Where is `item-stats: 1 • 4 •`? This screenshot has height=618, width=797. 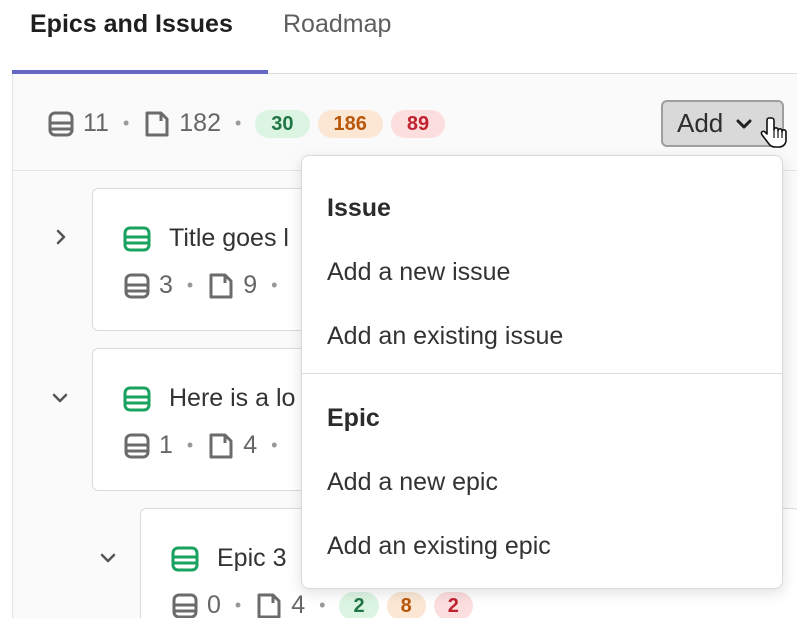 item-stats: 1 • 4 • is located at coordinates (207, 445).